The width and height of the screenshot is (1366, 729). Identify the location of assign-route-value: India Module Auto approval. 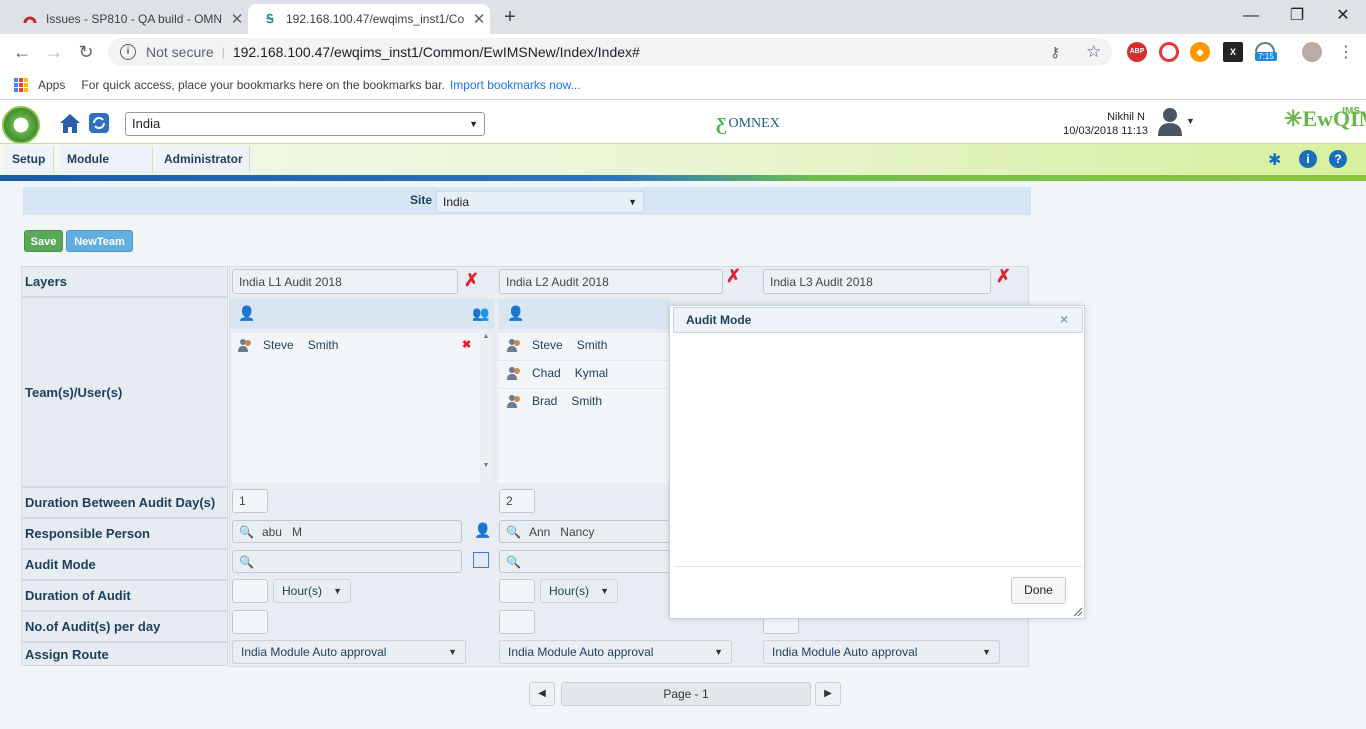
(314, 652).